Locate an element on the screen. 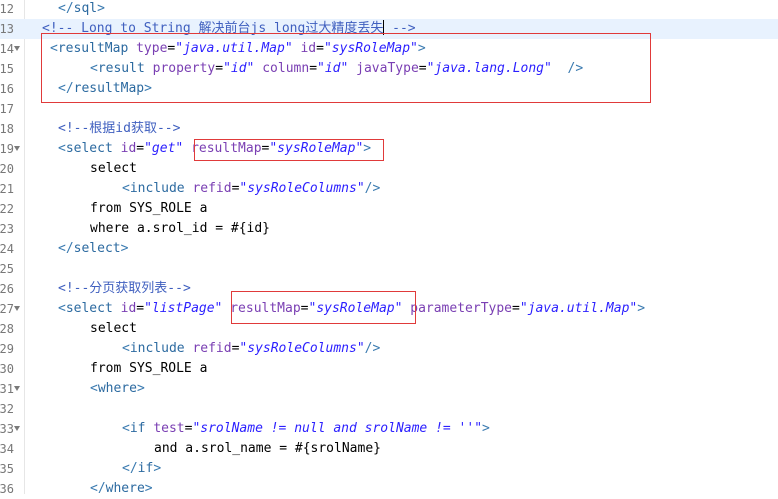 The image size is (778, 499). code-text: <!--根据id获取--> is located at coordinates (119, 129).